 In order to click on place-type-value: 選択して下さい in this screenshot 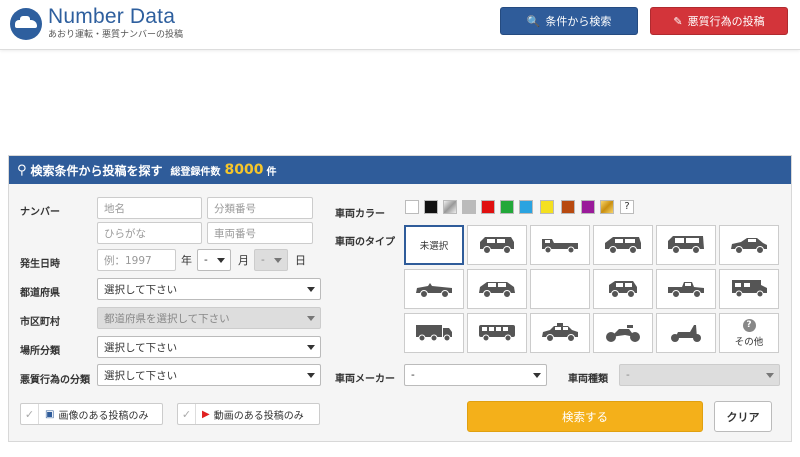, I will do `click(141, 347)`.